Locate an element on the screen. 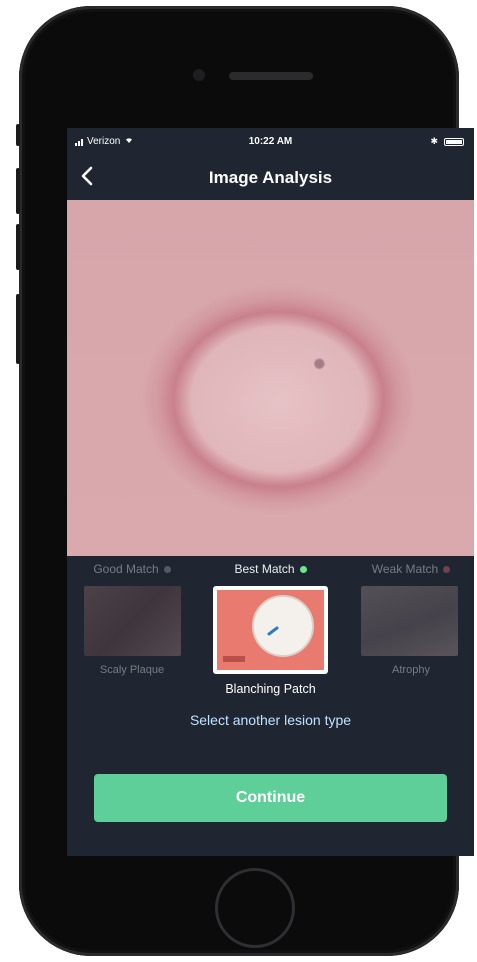 The width and height of the screenshot is (477, 962). best-match-frame is located at coordinates (270, 630).